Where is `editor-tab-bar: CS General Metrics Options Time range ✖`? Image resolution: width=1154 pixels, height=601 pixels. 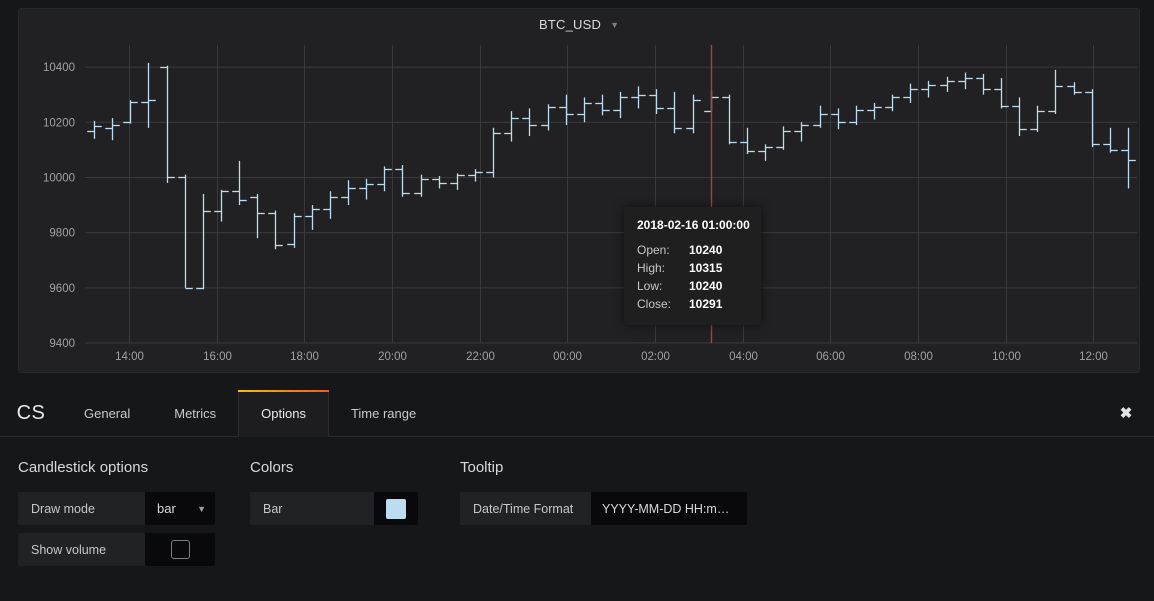 editor-tab-bar: CS General Metrics Options Time range ✖ is located at coordinates (577, 413).